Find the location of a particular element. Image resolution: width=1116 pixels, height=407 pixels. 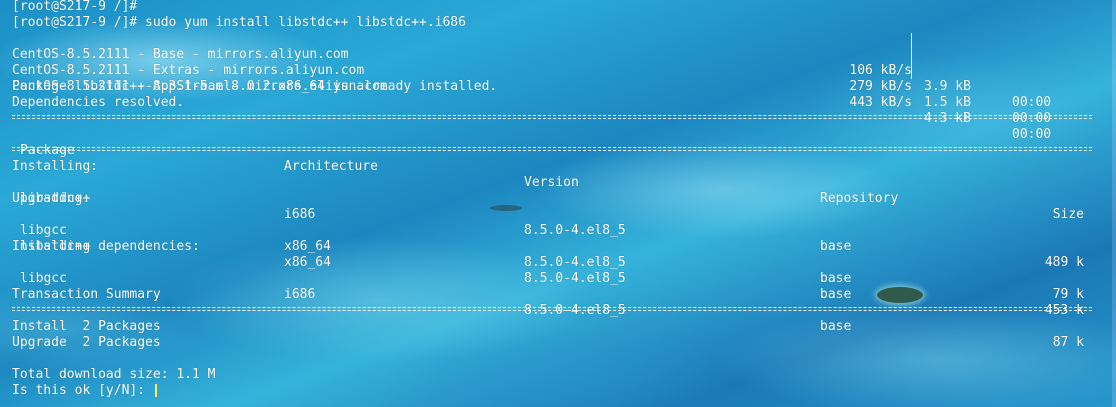

transaction-summary-title: Transaction Summary is located at coordinates (86, 294).